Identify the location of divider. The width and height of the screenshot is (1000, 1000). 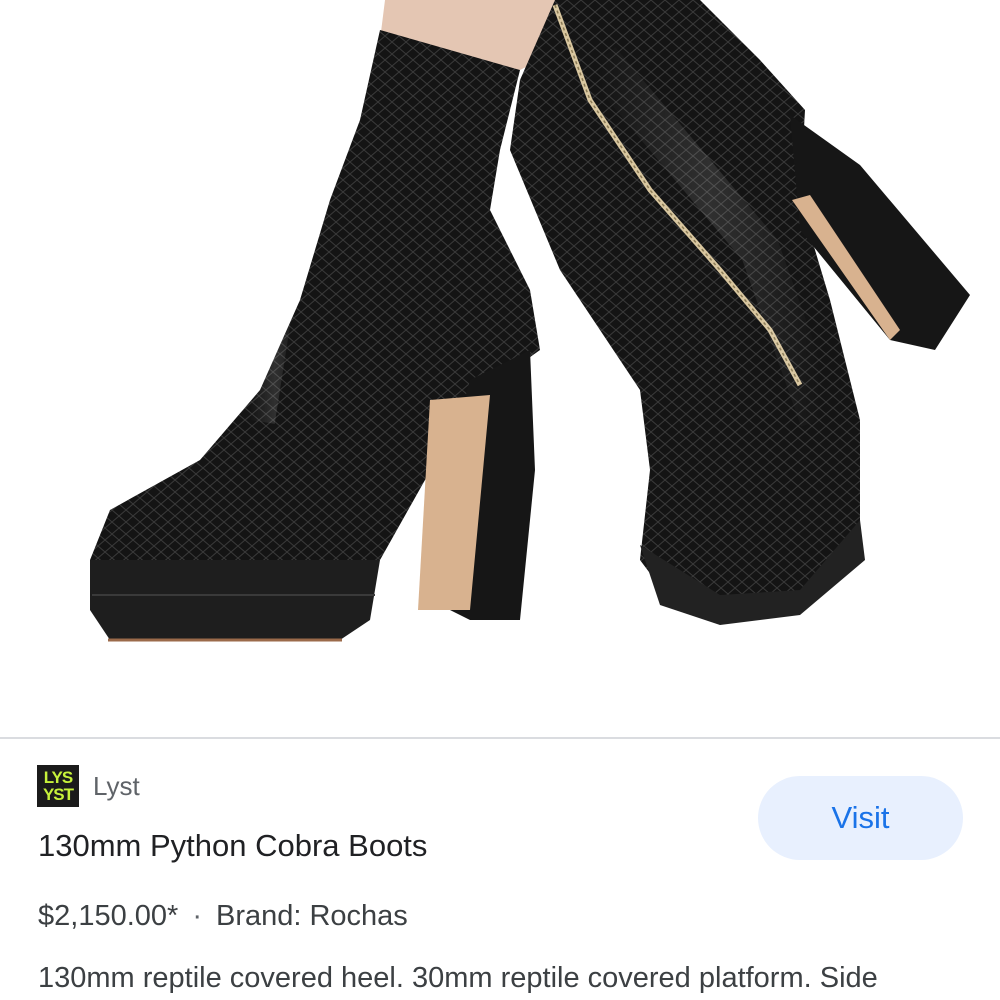
(500, 738).